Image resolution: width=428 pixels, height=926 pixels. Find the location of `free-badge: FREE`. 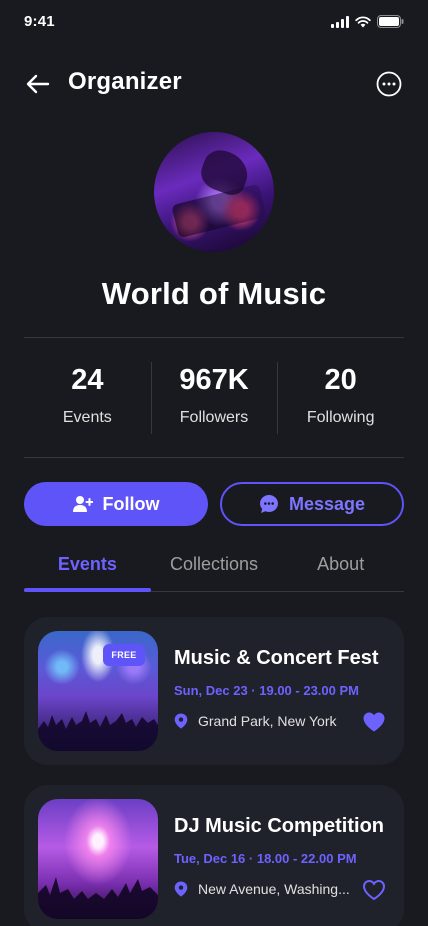

free-badge: FREE is located at coordinates (124, 655).